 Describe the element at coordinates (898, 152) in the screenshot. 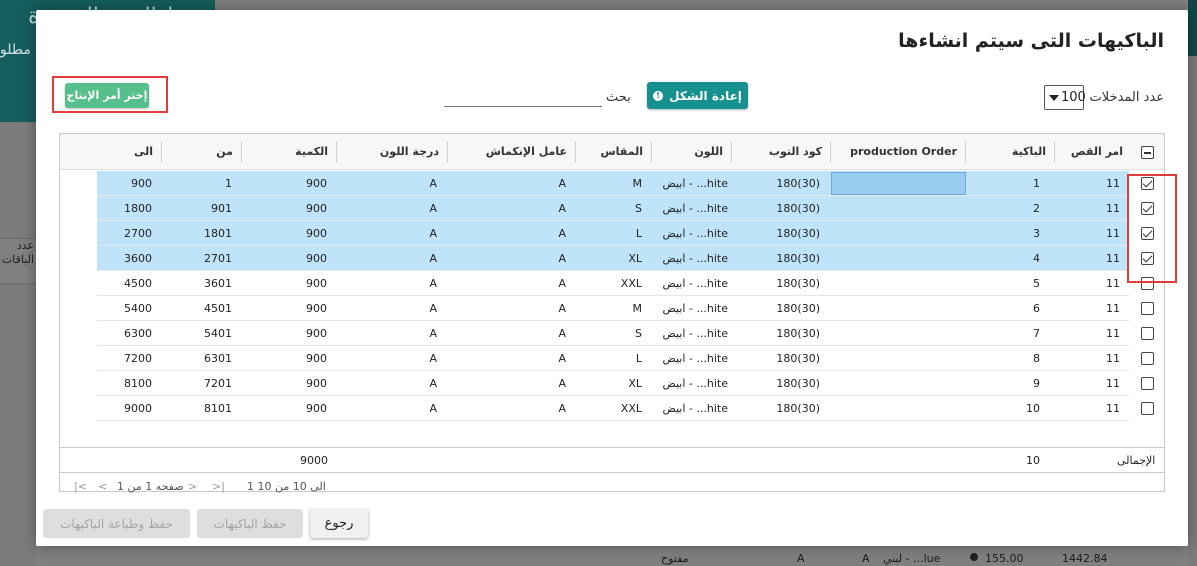

I see `col-header-production-order: production Order` at that location.